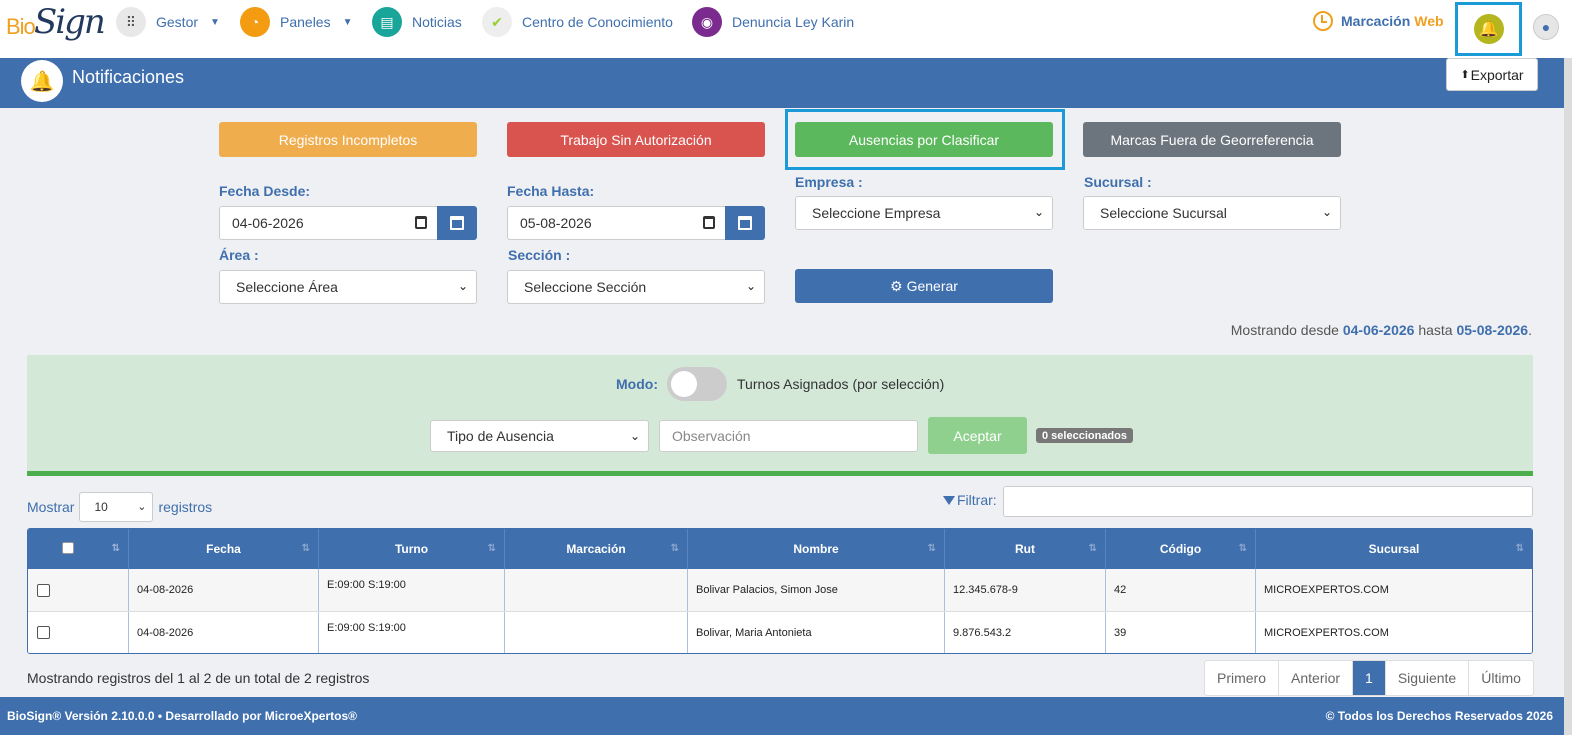 The height and width of the screenshot is (735, 1572). Describe the element at coordinates (412, 549) in the screenshot. I see `header-turno: Turno ⇅` at that location.